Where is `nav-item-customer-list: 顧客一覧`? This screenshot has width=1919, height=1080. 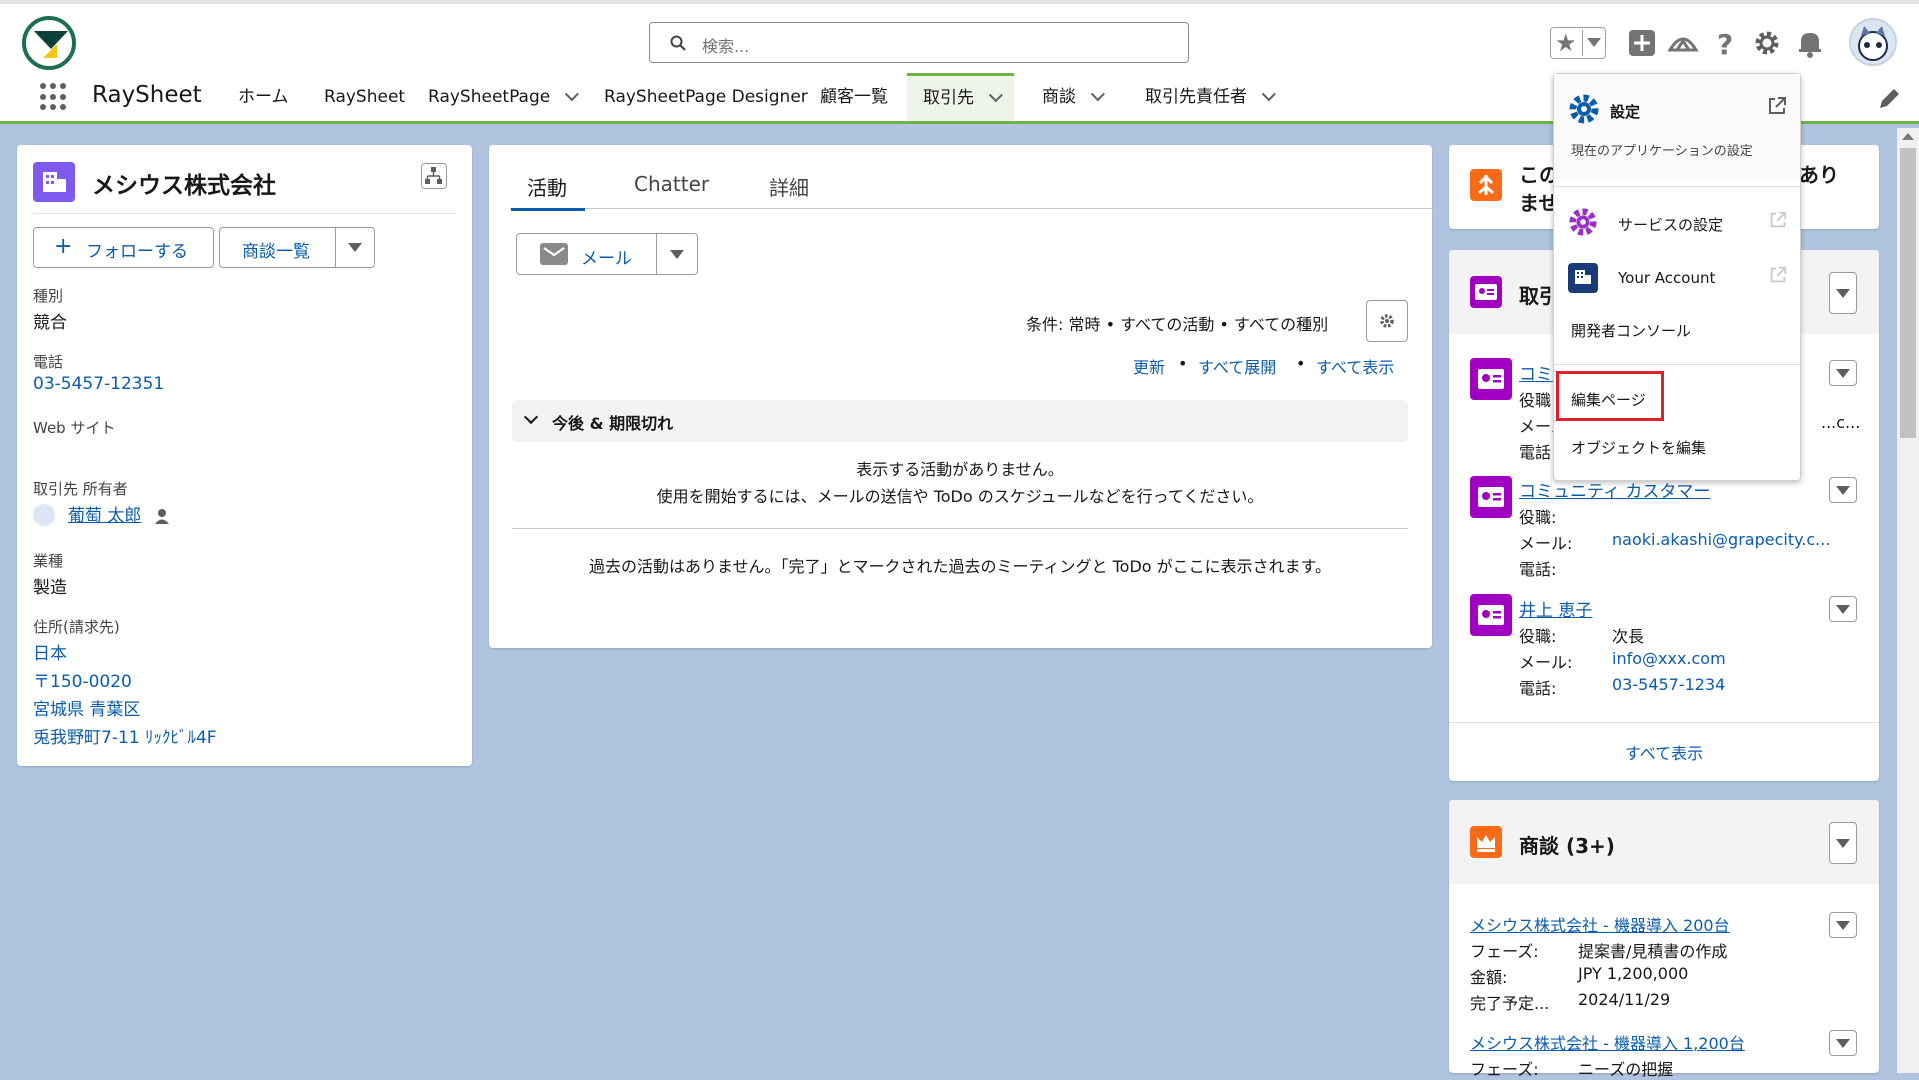 nav-item-customer-list: 顧客一覧 is located at coordinates (854, 97).